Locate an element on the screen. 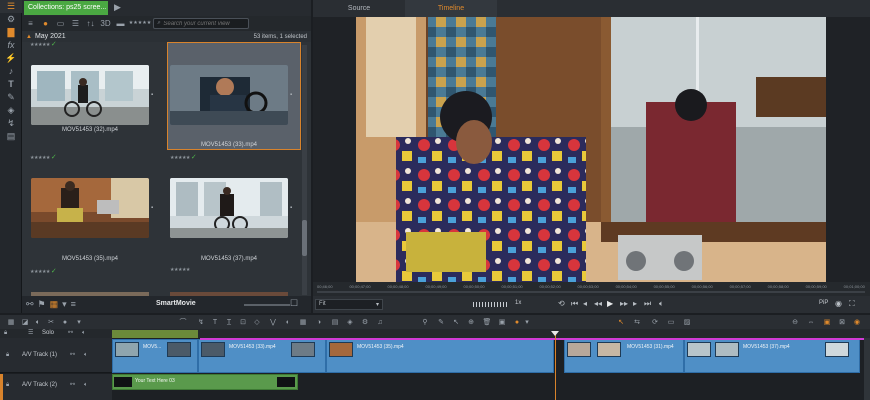 The image size is (870, 400). library-scrollbar is located at coordinates (304, 170).